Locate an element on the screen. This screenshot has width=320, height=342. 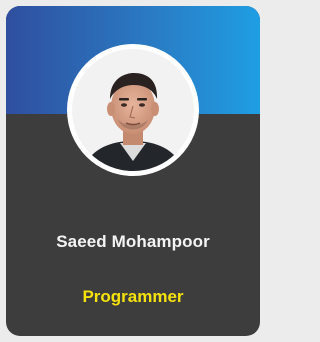
avatar-photo is located at coordinates (133, 110).